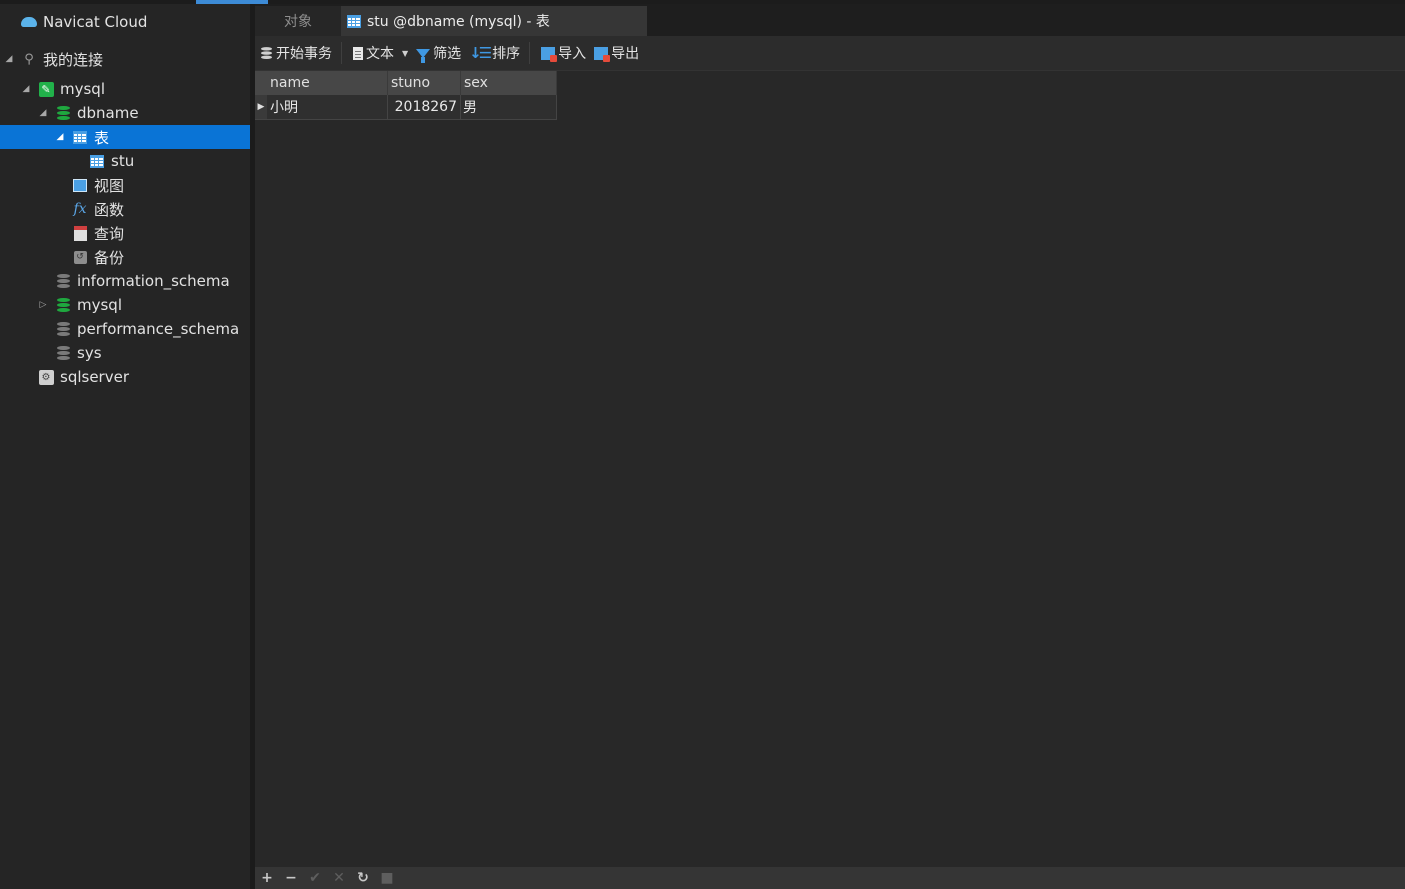 The width and height of the screenshot is (1405, 889). I want to click on sqlserver-connection-icon: ⚙, so click(46, 377).